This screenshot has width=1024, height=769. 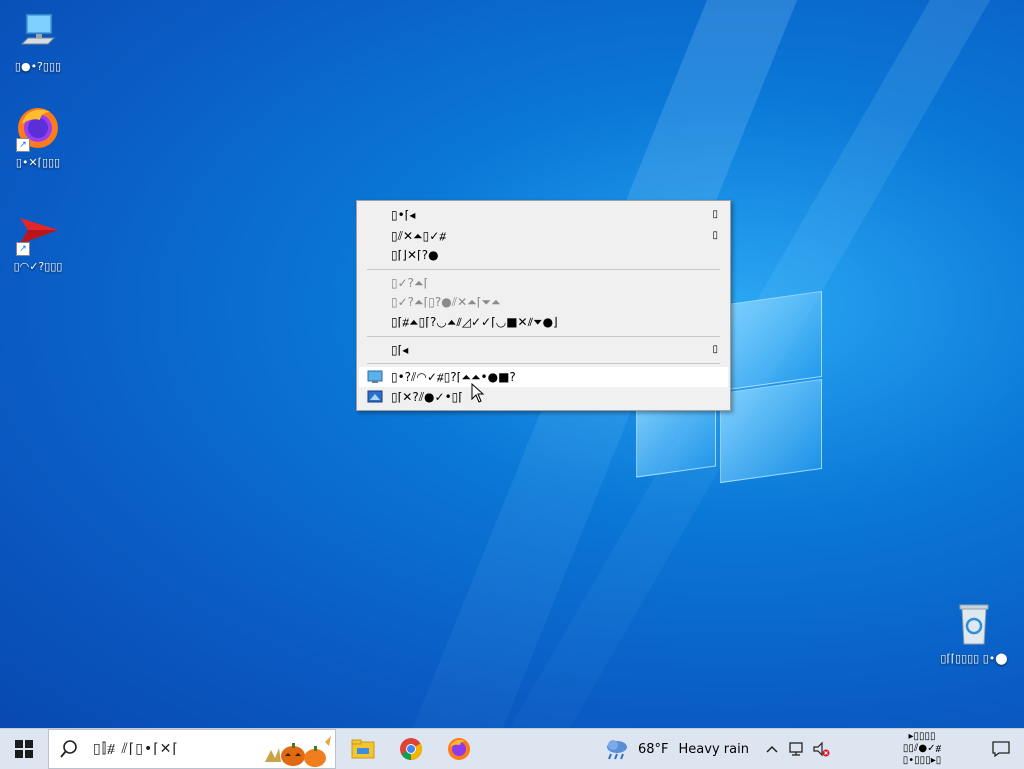 I want to click on menu-item-label: ▯•?⫽◠✓⧥▯?⌈⏶⏶•●■?, so click(x=453, y=377).